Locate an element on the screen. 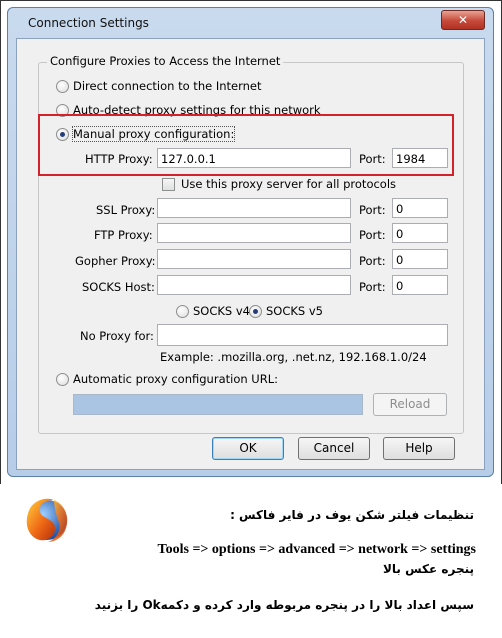  radio-socks-v4-label: SOCKS v4 is located at coordinates (222, 311).